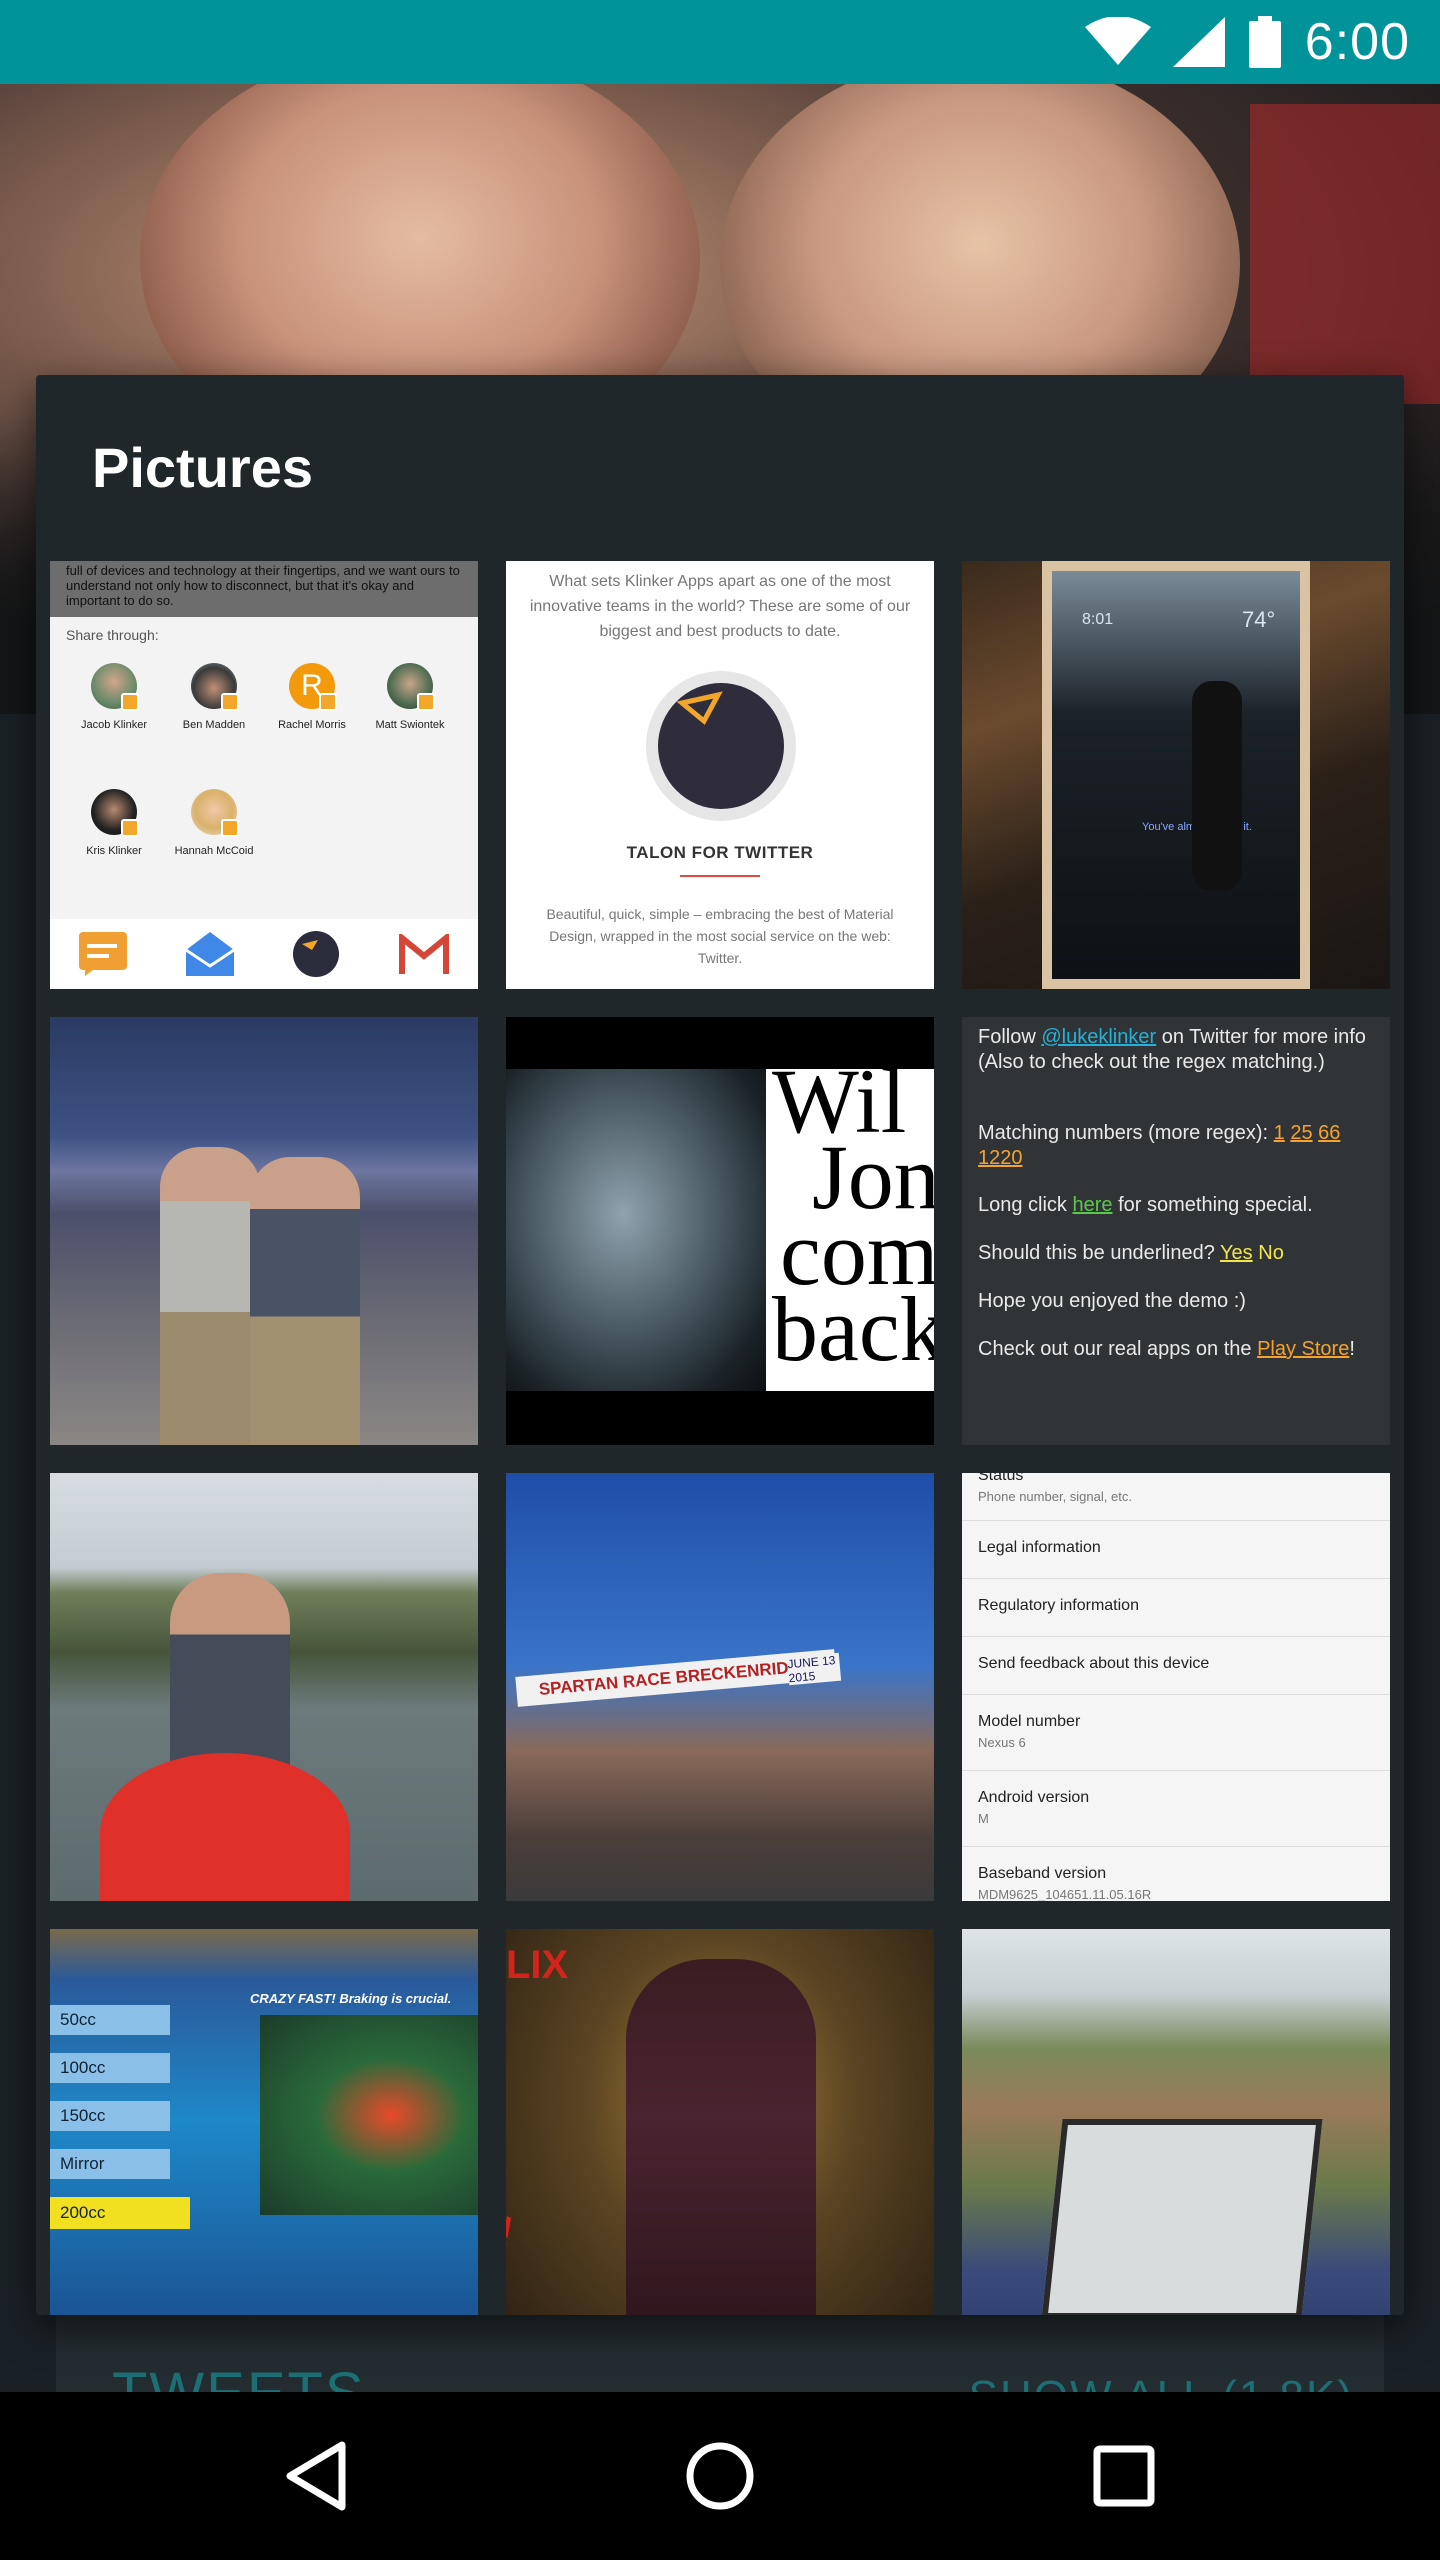  What do you see at coordinates (1112, 1301) in the screenshot?
I see `demo-hope: Hope you enjoyed the demo :)` at bounding box center [1112, 1301].